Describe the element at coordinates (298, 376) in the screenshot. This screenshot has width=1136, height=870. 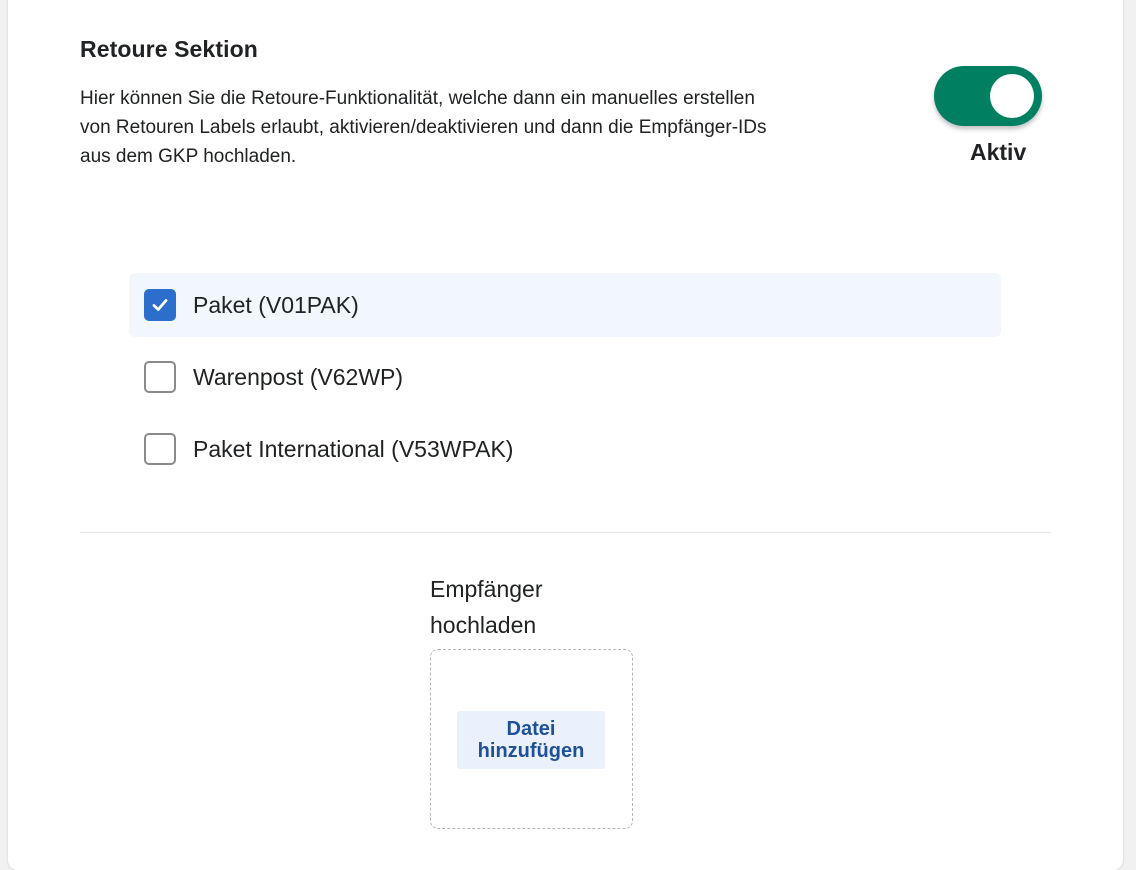
I see `option-label: Warenpost (V62WP)` at that location.